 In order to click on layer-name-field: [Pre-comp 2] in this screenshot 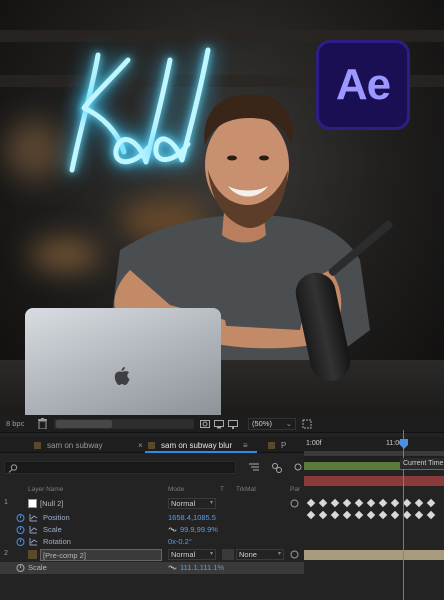, I will do `click(101, 555)`.